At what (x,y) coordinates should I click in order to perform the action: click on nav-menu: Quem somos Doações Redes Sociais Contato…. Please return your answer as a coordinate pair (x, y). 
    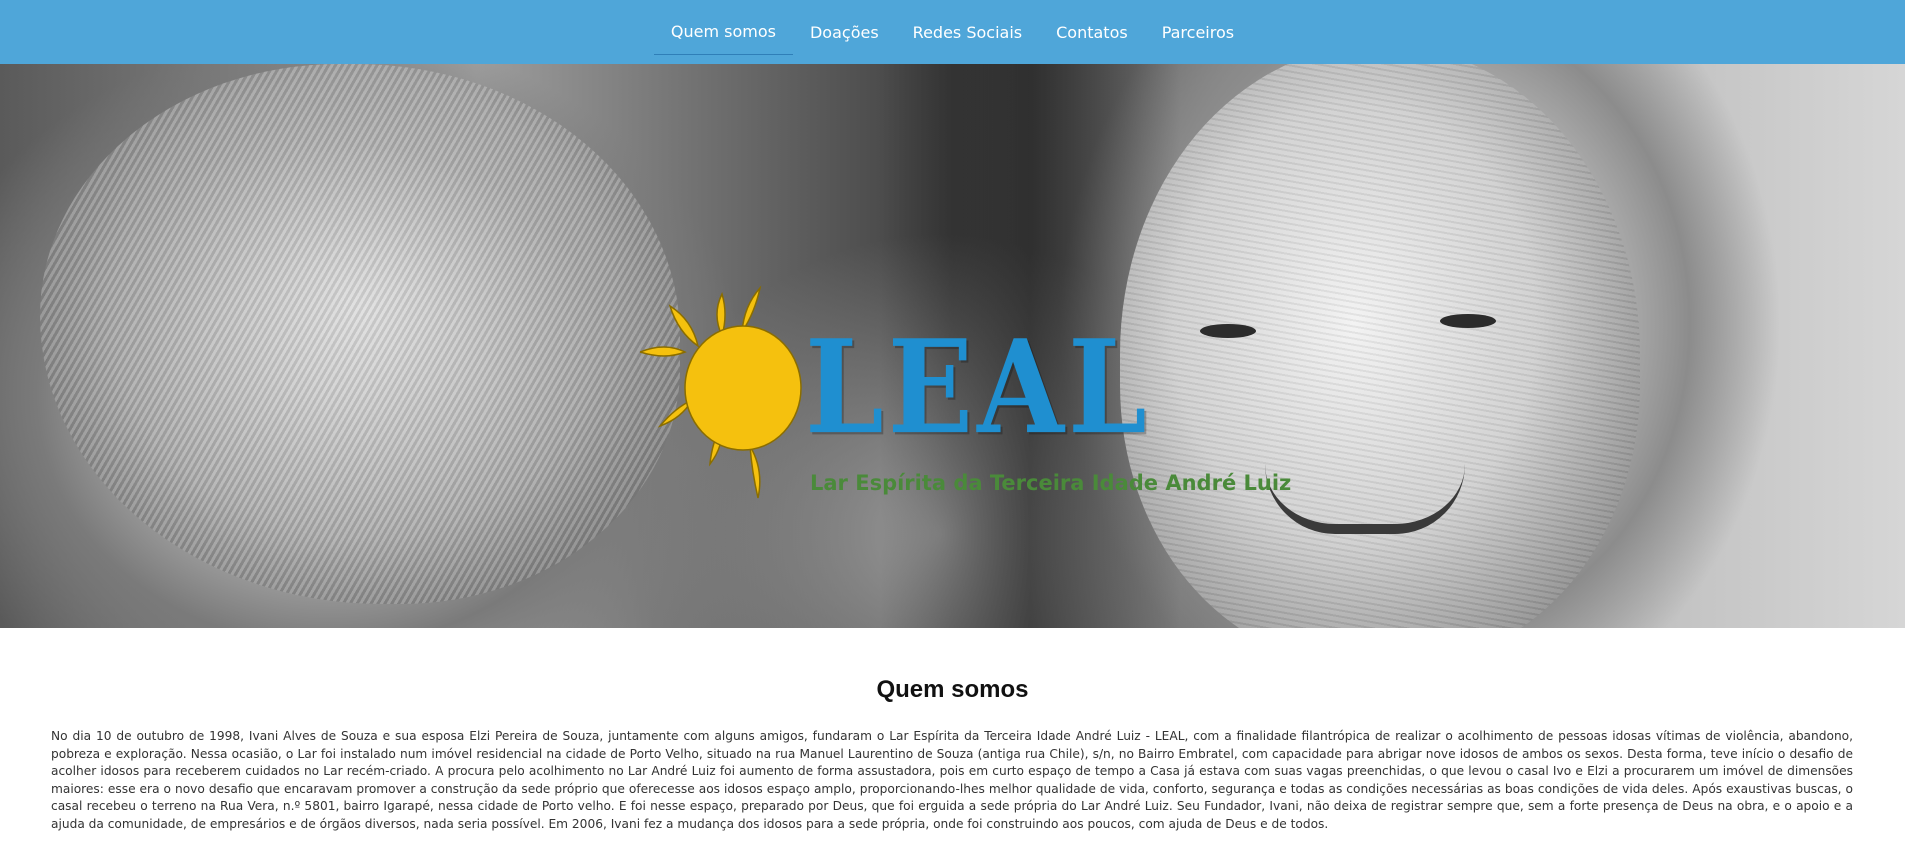
    Looking at the image, I should click on (952, 32).